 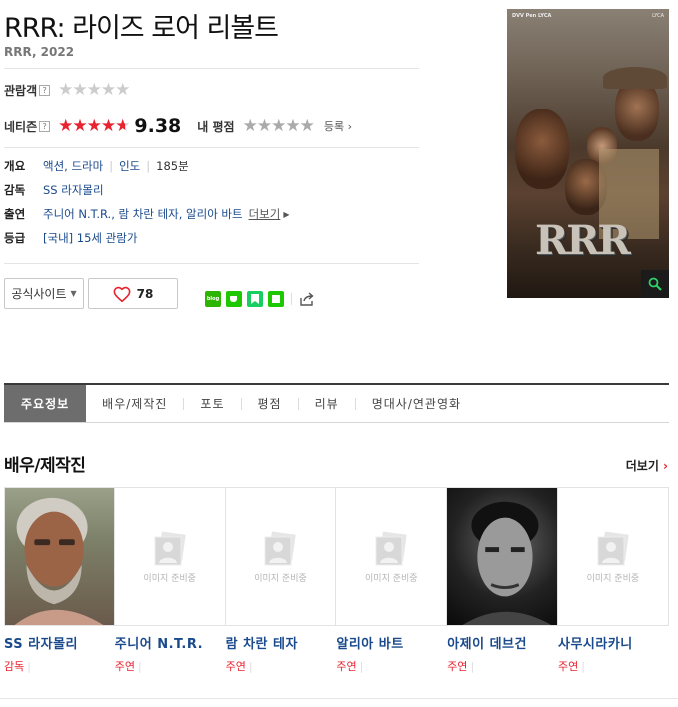 What do you see at coordinates (21, 126) in the screenshot?
I see `netizen-label: 네티즌` at bounding box center [21, 126].